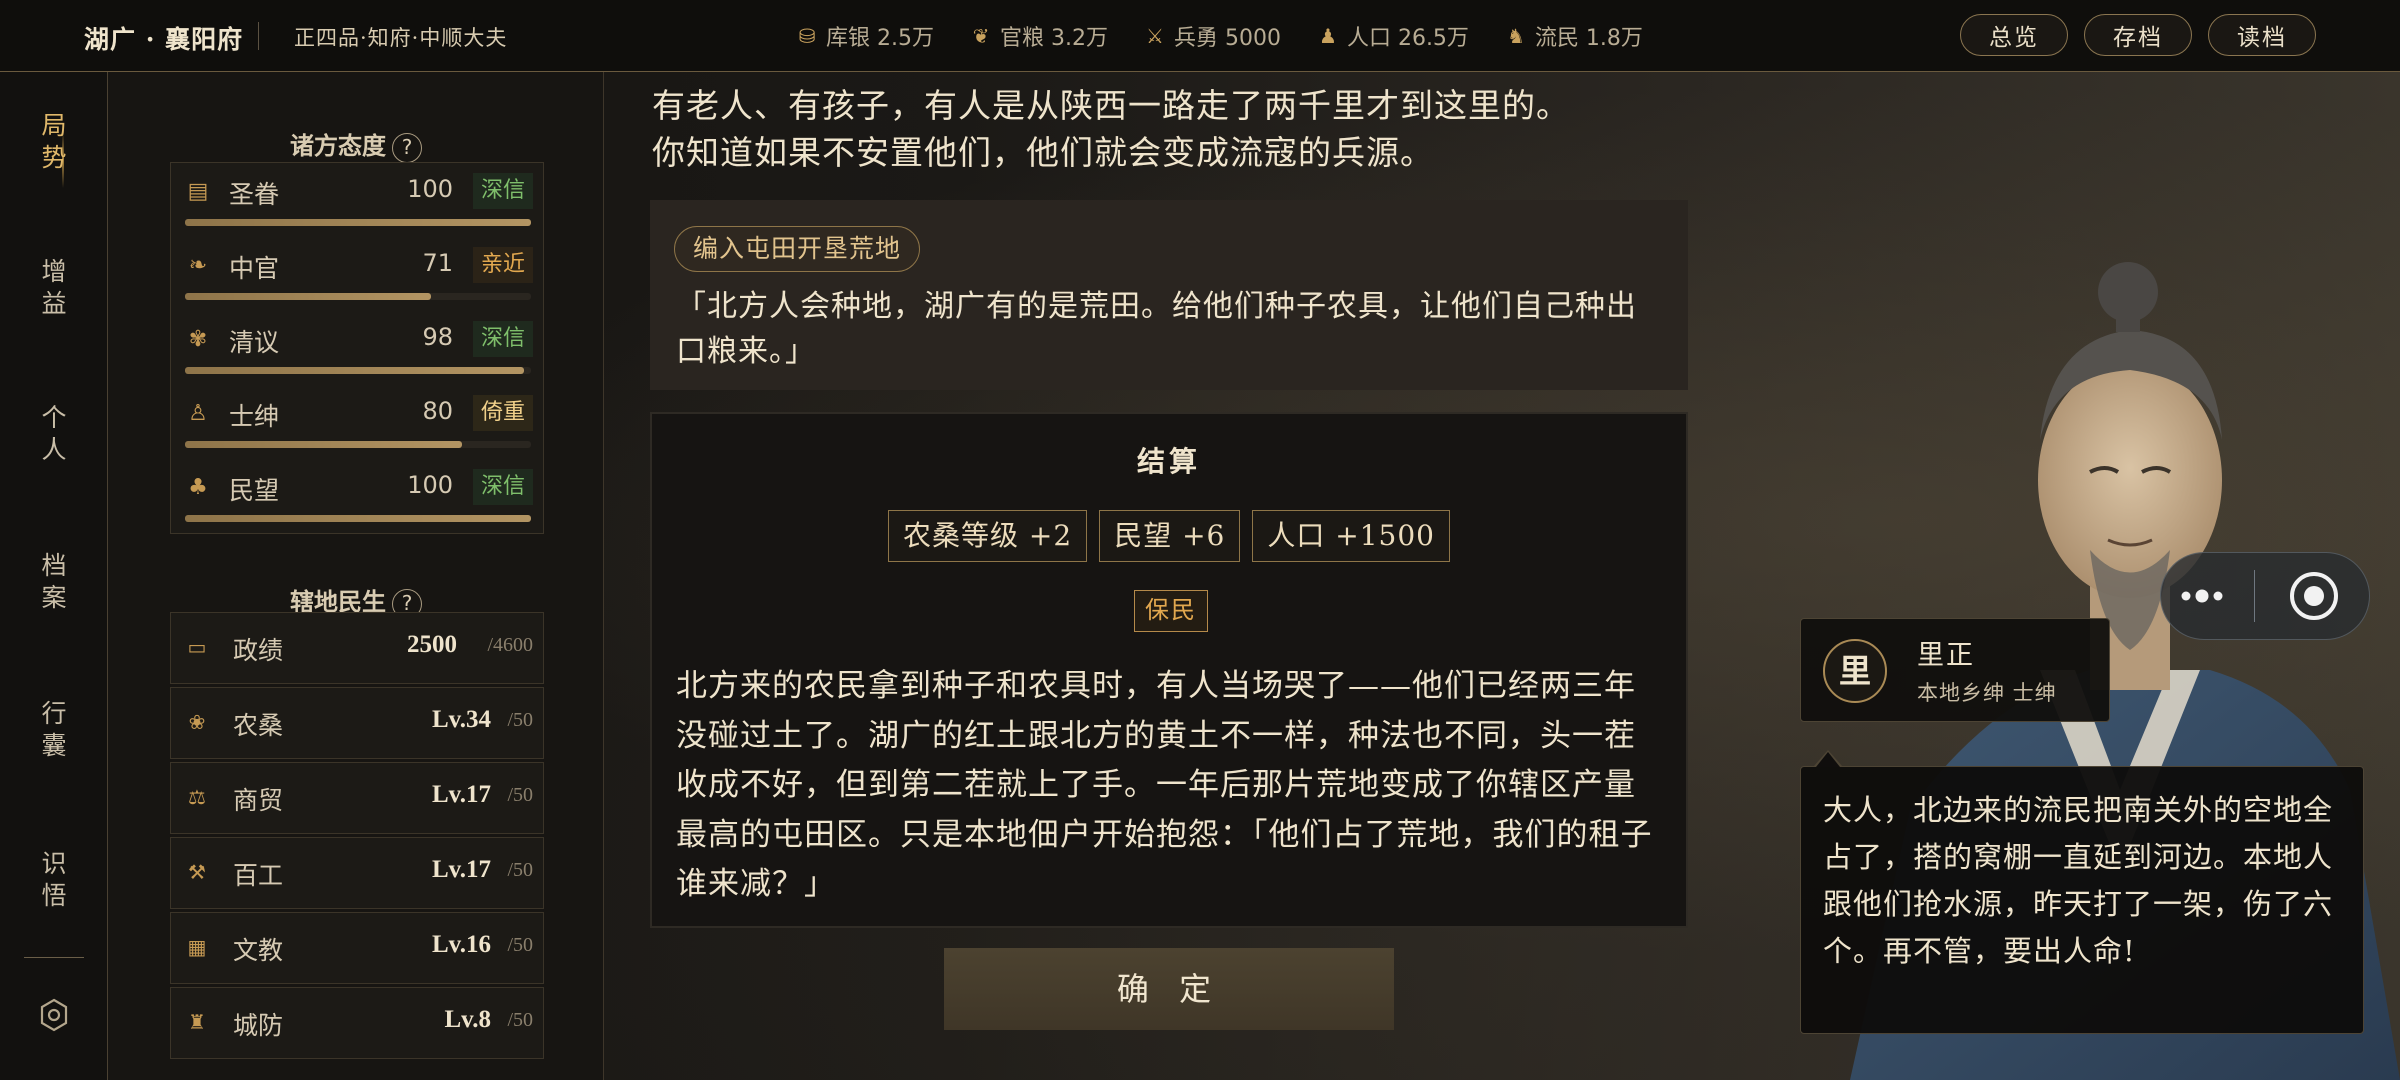 The image size is (2400, 1080). Describe the element at coordinates (357, 798) in the screenshot. I see `development-row: ⚖ 商贸 Lv.17/50` at that location.